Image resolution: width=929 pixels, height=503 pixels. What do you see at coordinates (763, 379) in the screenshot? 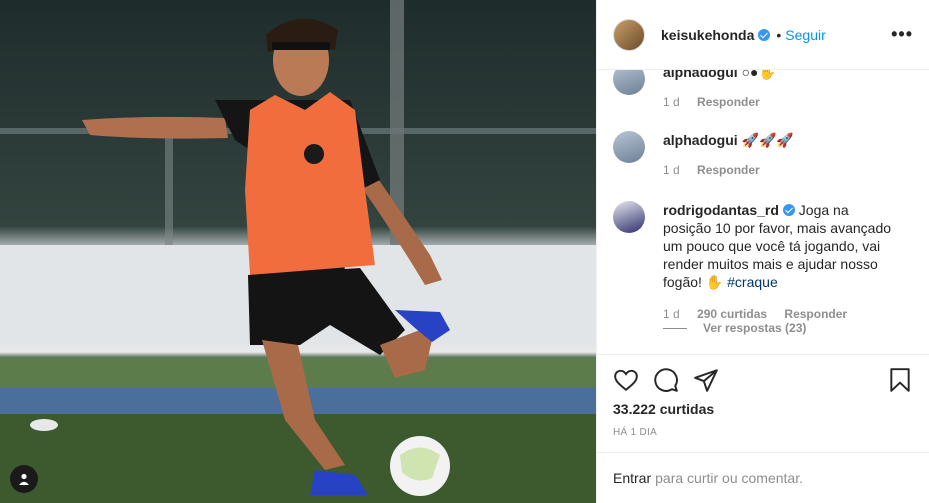
I see `action-bar` at bounding box center [763, 379].